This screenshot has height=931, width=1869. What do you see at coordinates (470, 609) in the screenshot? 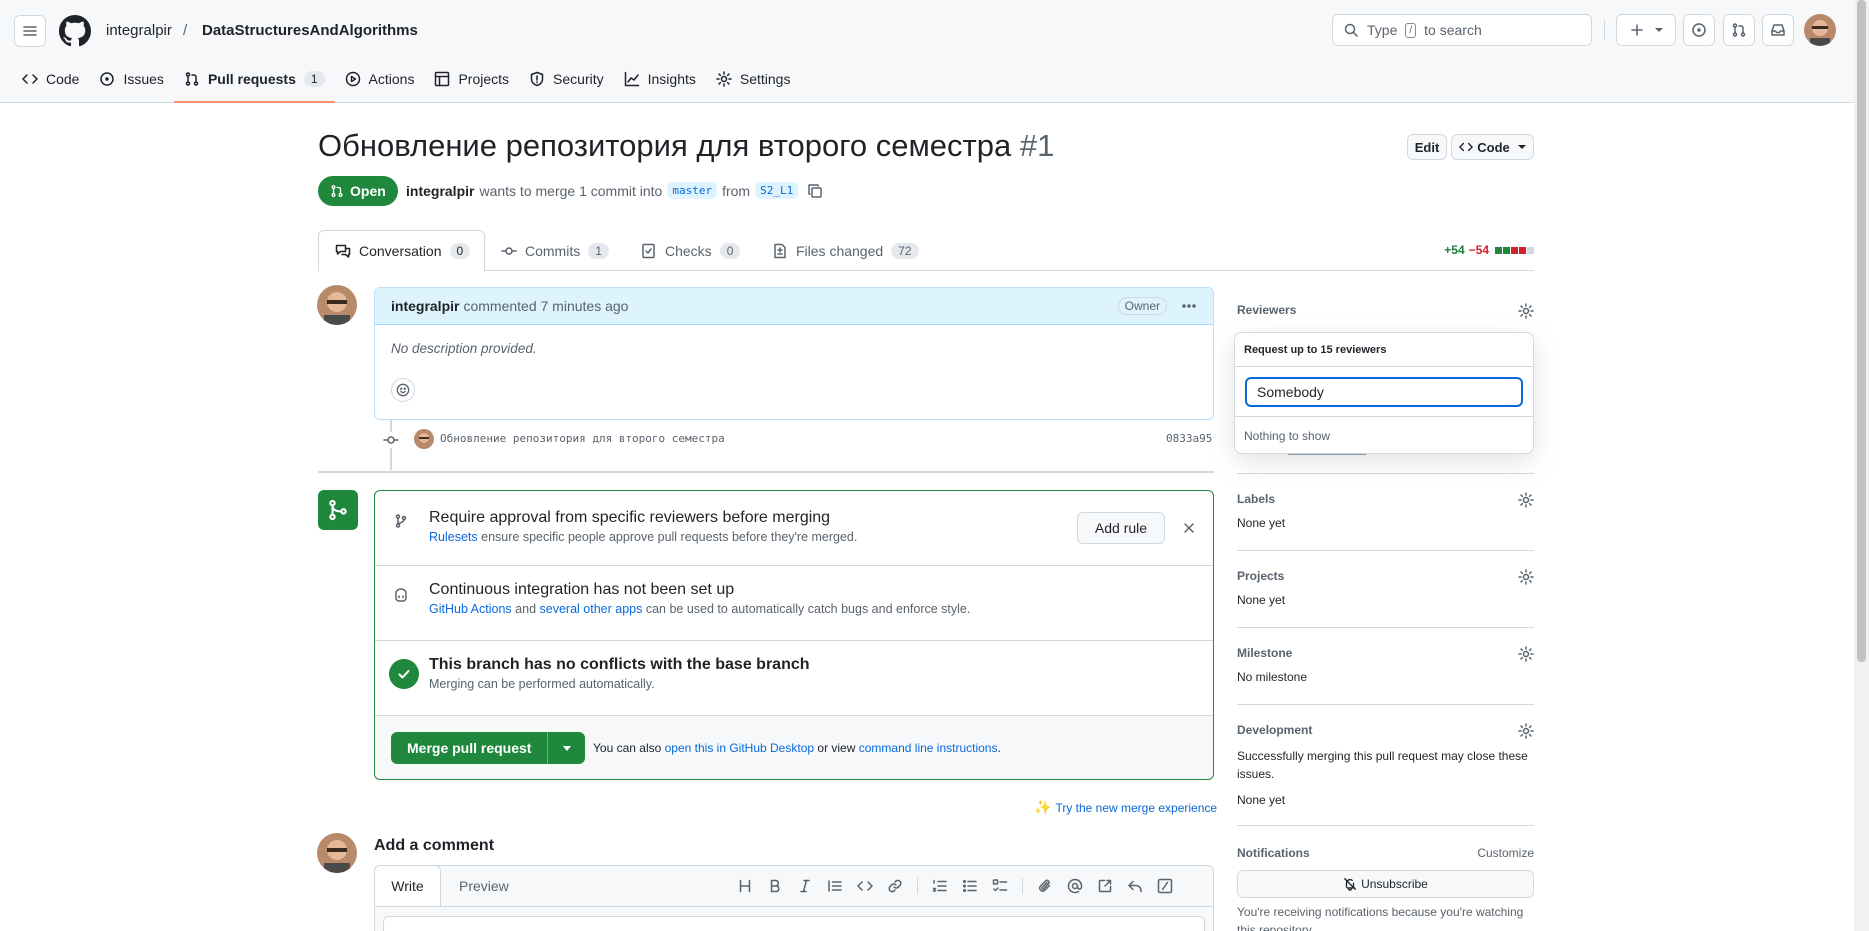
I see `github-actions-link: GitHub Actions` at bounding box center [470, 609].